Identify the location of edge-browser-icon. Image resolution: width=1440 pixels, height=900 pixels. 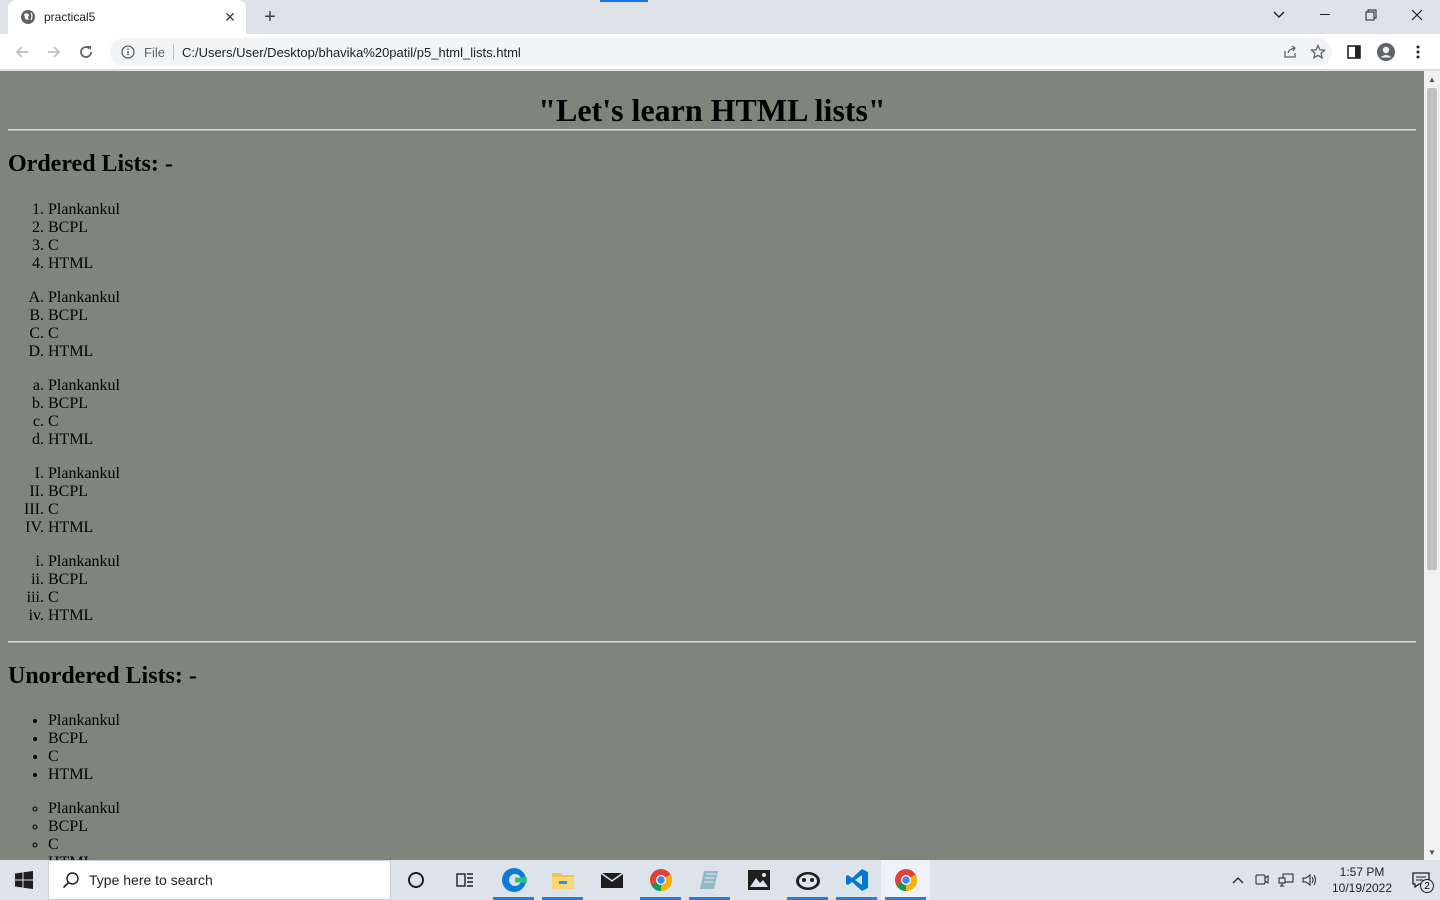
(513, 880).